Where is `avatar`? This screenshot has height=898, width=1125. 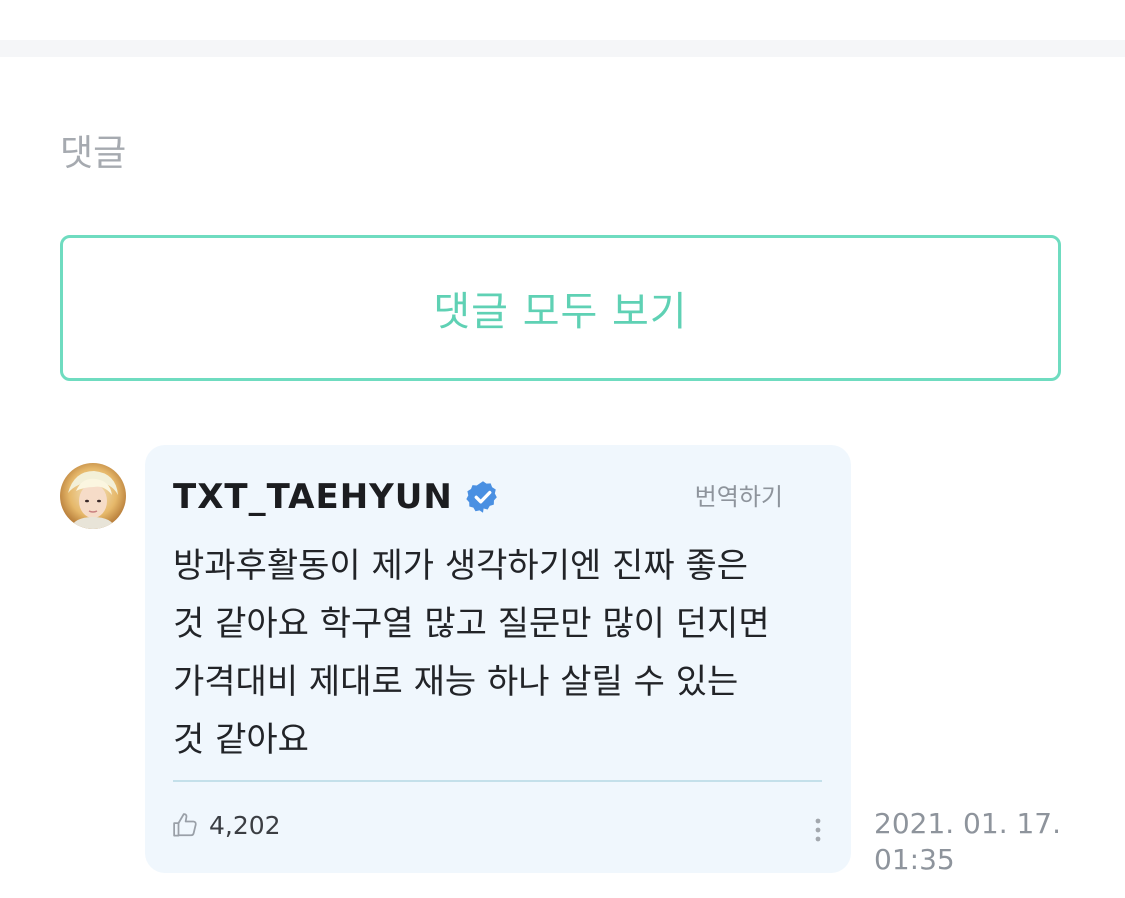 avatar is located at coordinates (93, 496).